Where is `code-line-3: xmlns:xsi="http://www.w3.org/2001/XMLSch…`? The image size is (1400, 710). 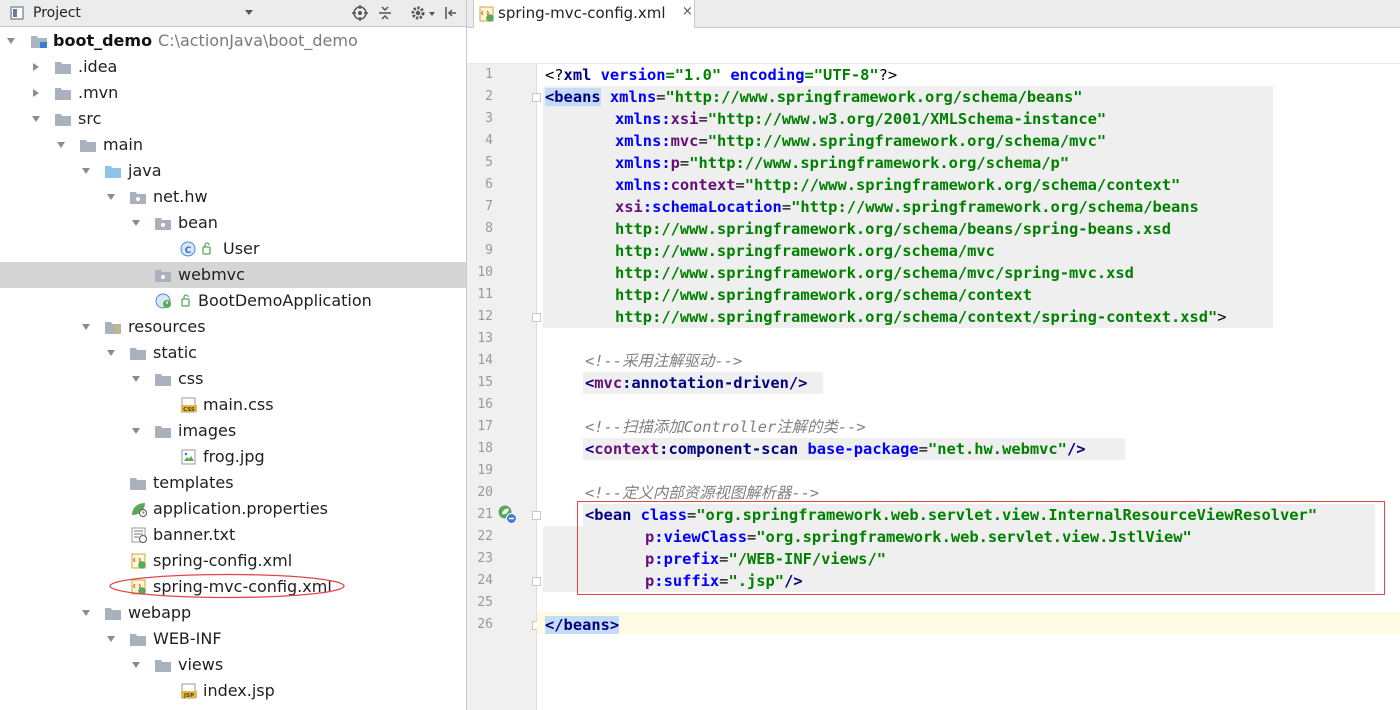
code-line-3: xmlns:xsi="http://www.w3.org/2001/XMLSch… is located at coordinates (860, 119).